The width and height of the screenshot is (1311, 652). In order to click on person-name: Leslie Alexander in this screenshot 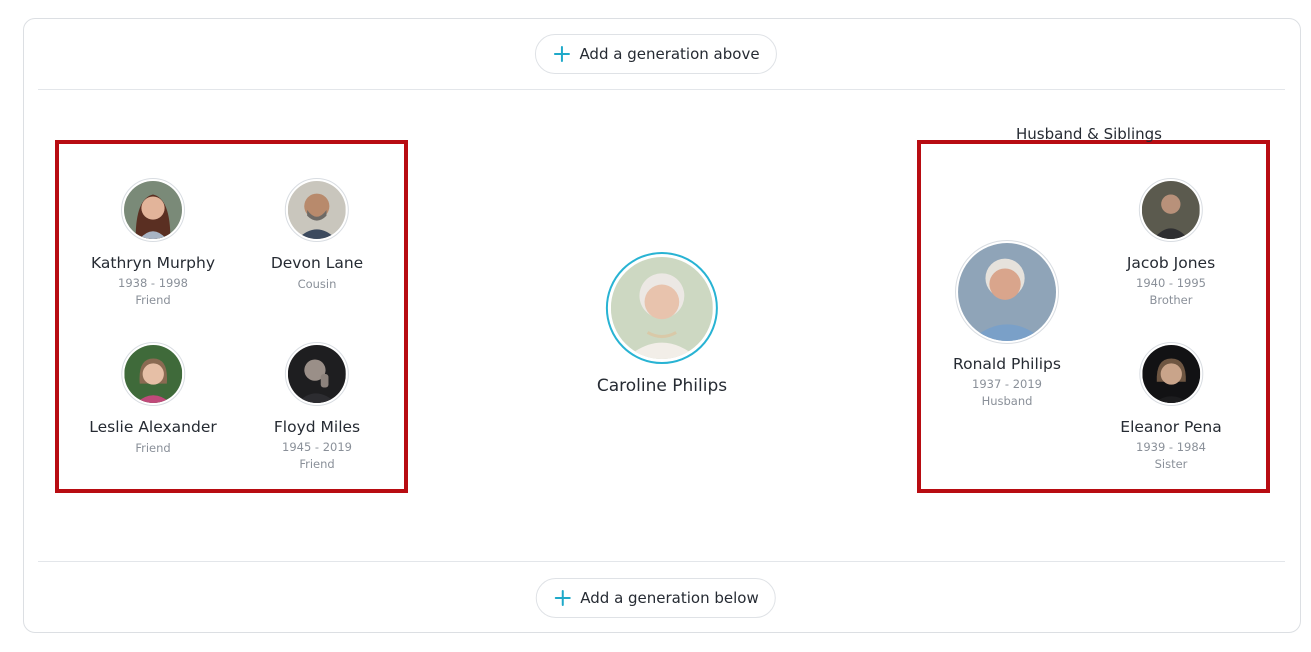, I will do `click(153, 427)`.